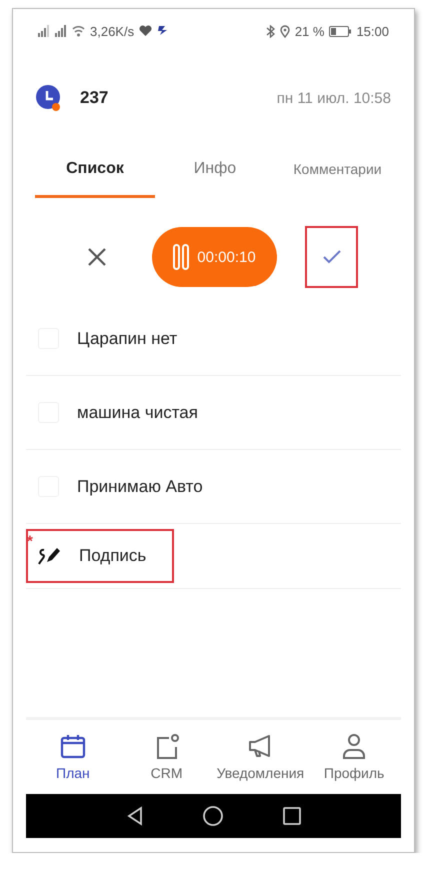 Image resolution: width=427 pixels, height=870 pixels. I want to click on wifi-icon, so click(78, 31).